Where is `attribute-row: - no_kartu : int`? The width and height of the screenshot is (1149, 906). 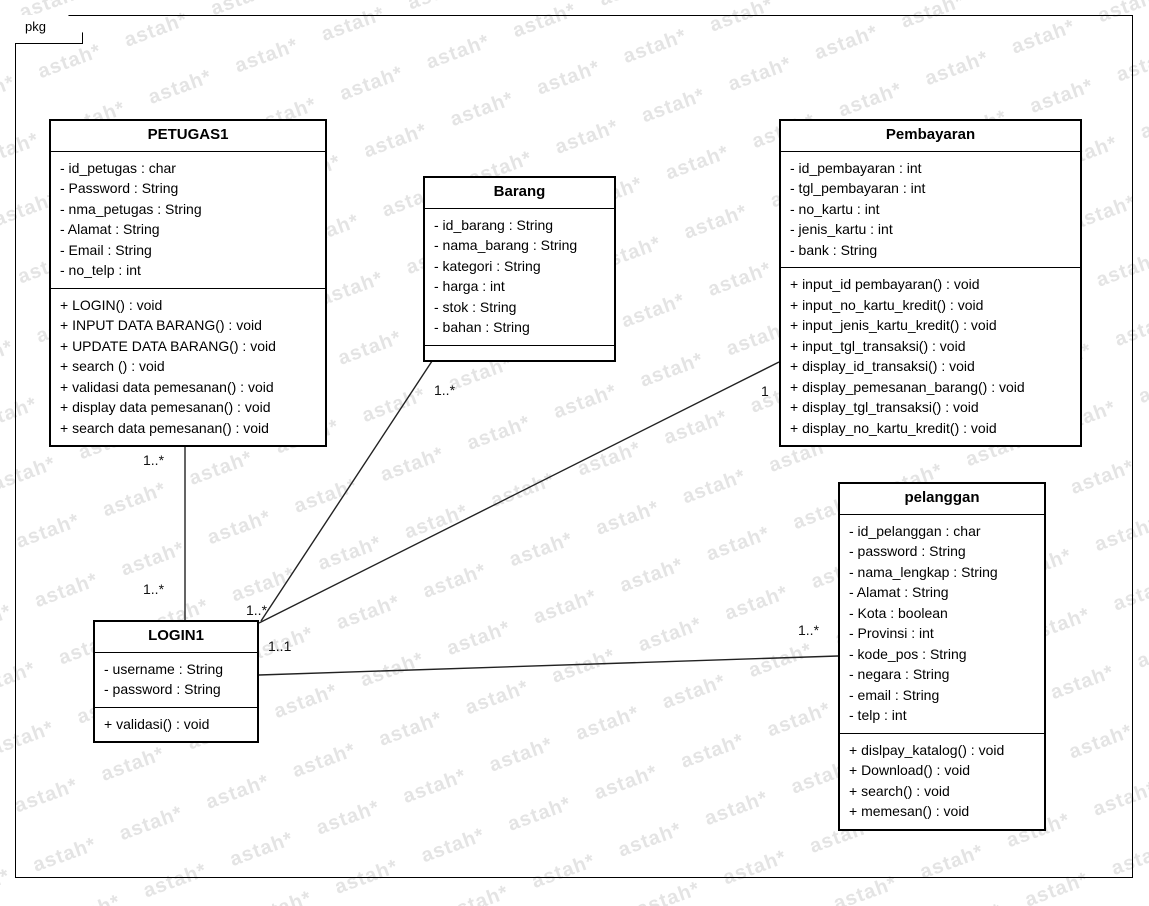
attribute-row: - no_kartu : int is located at coordinates (835, 208).